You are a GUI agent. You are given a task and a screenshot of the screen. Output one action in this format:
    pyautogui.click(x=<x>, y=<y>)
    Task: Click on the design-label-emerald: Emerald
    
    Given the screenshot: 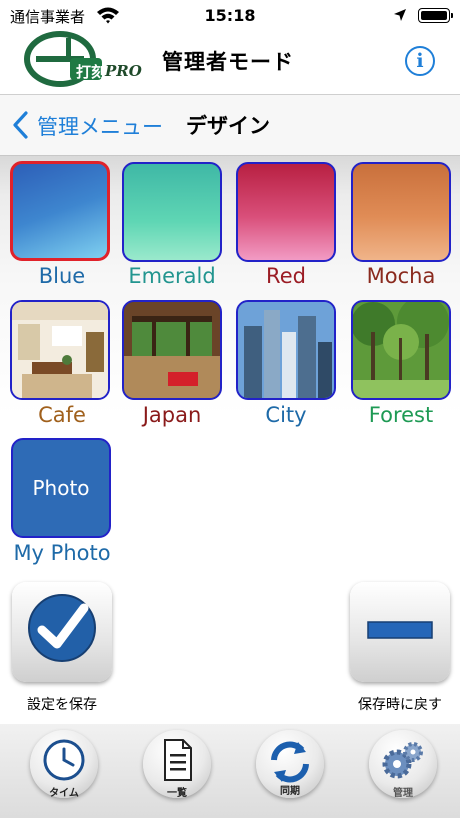 What is the action you would take?
    pyautogui.click(x=172, y=276)
    